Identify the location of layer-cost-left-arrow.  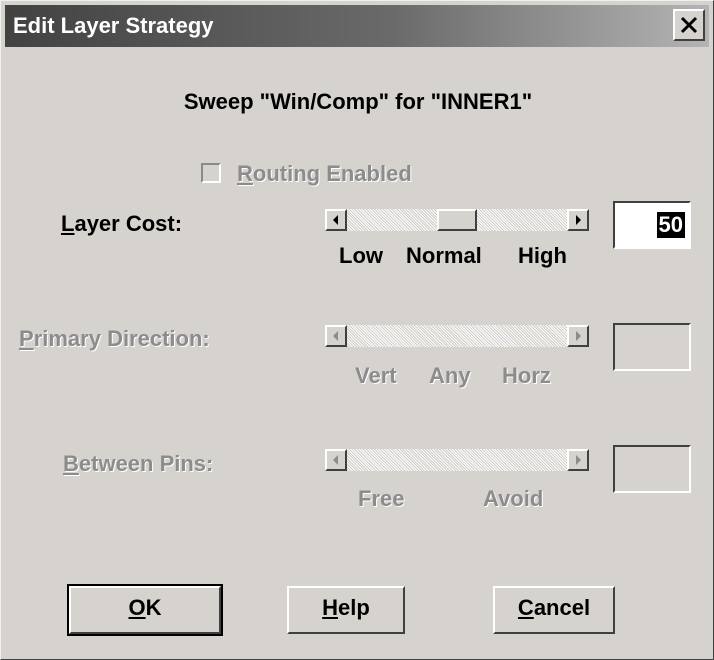
(336, 220).